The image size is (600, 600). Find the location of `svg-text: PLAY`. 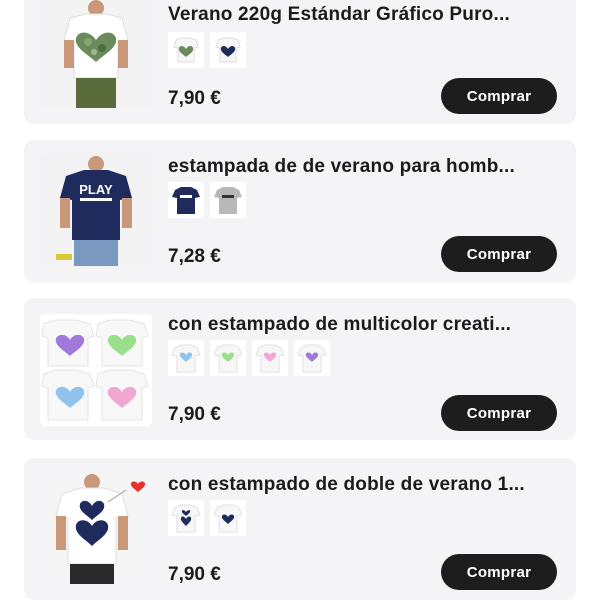

svg-text: PLAY is located at coordinates (96, 189).